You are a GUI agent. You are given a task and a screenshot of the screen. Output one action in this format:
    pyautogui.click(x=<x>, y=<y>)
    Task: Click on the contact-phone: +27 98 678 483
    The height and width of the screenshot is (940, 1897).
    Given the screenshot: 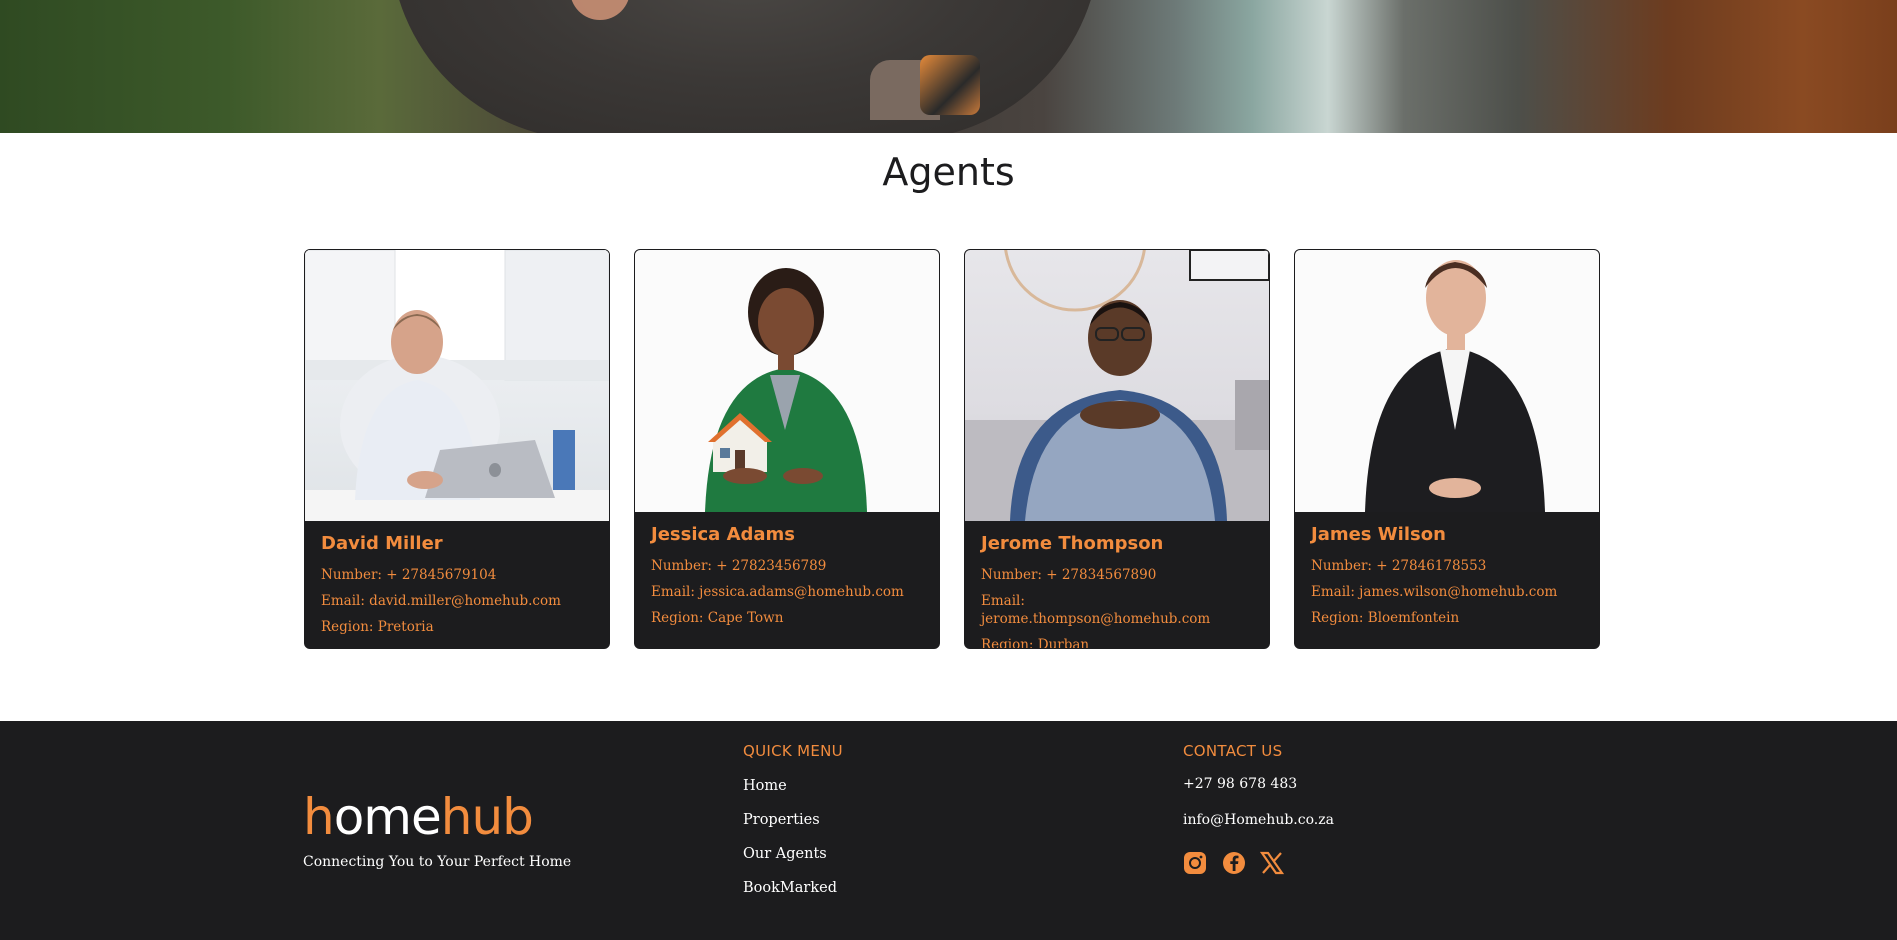 What is the action you would take?
    pyautogui.click(x=1240, y=784)
    